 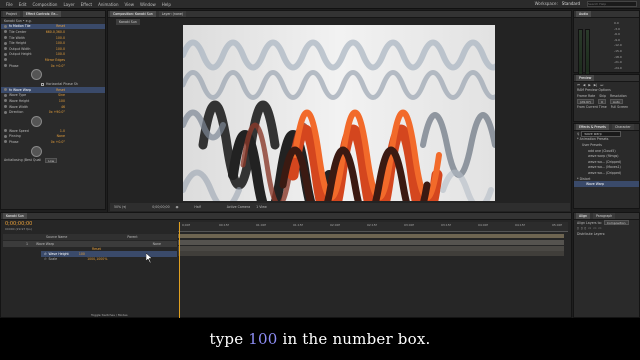 I want to click on wave-warp-property-row: Direction 0x +90.0°, so click(x=53, y=112).